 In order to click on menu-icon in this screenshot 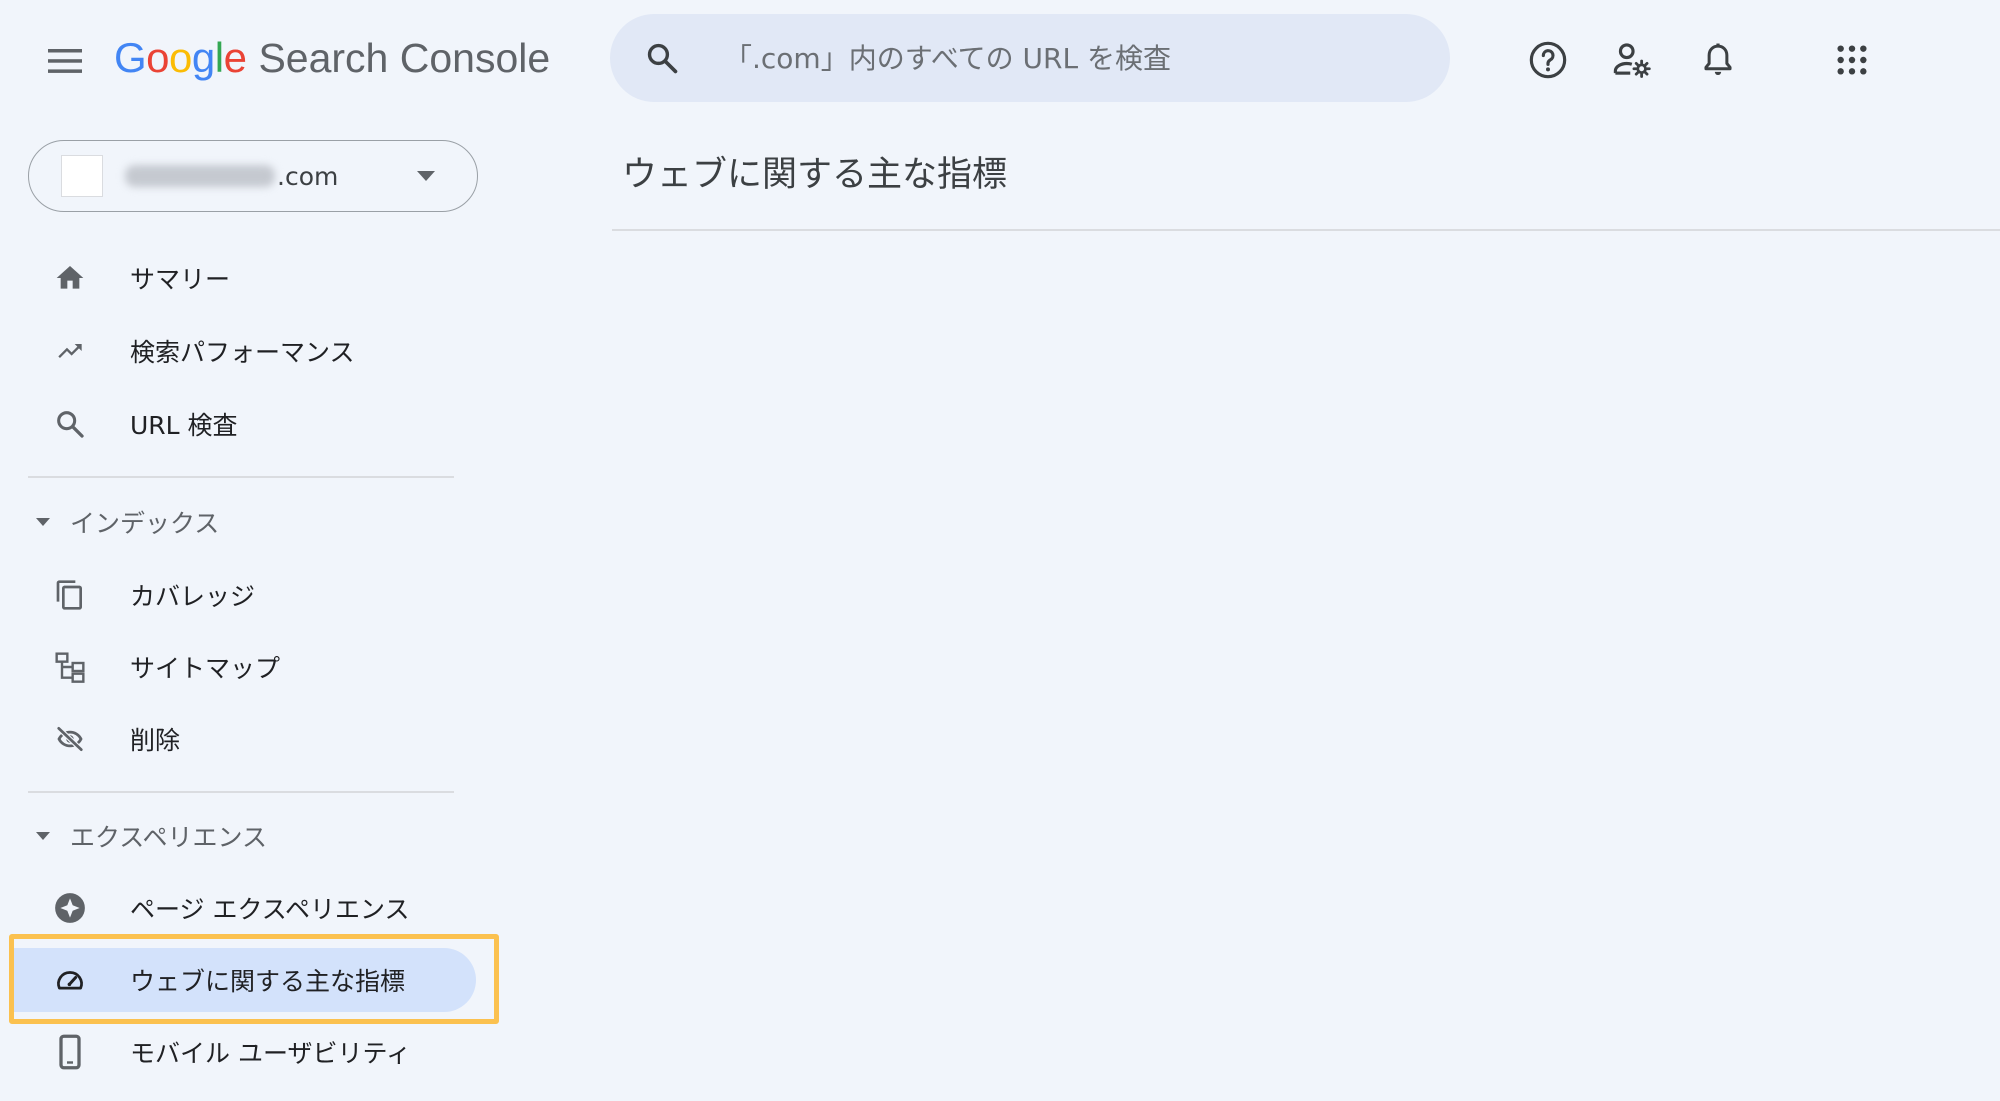, I will do `click(65, 61)`.